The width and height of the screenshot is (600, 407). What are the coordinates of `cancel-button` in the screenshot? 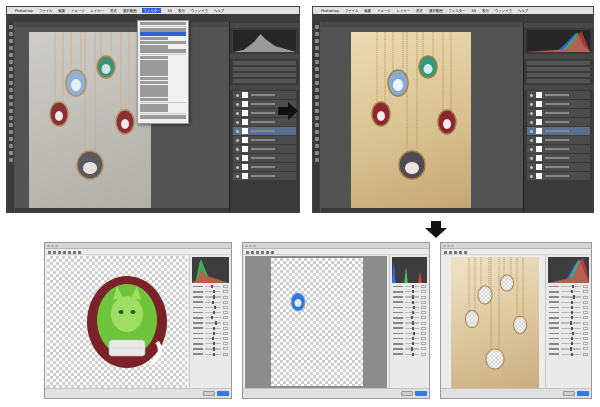 It's located at (209, 393).